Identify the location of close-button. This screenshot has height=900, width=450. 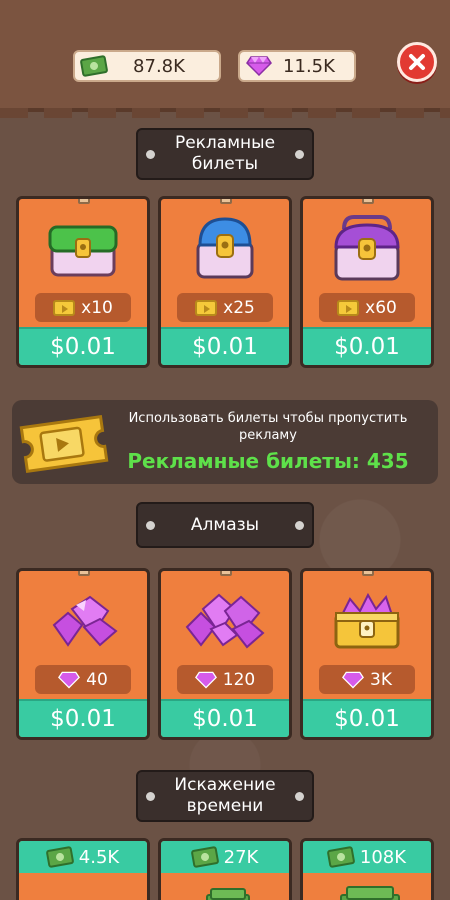
(417, 62).